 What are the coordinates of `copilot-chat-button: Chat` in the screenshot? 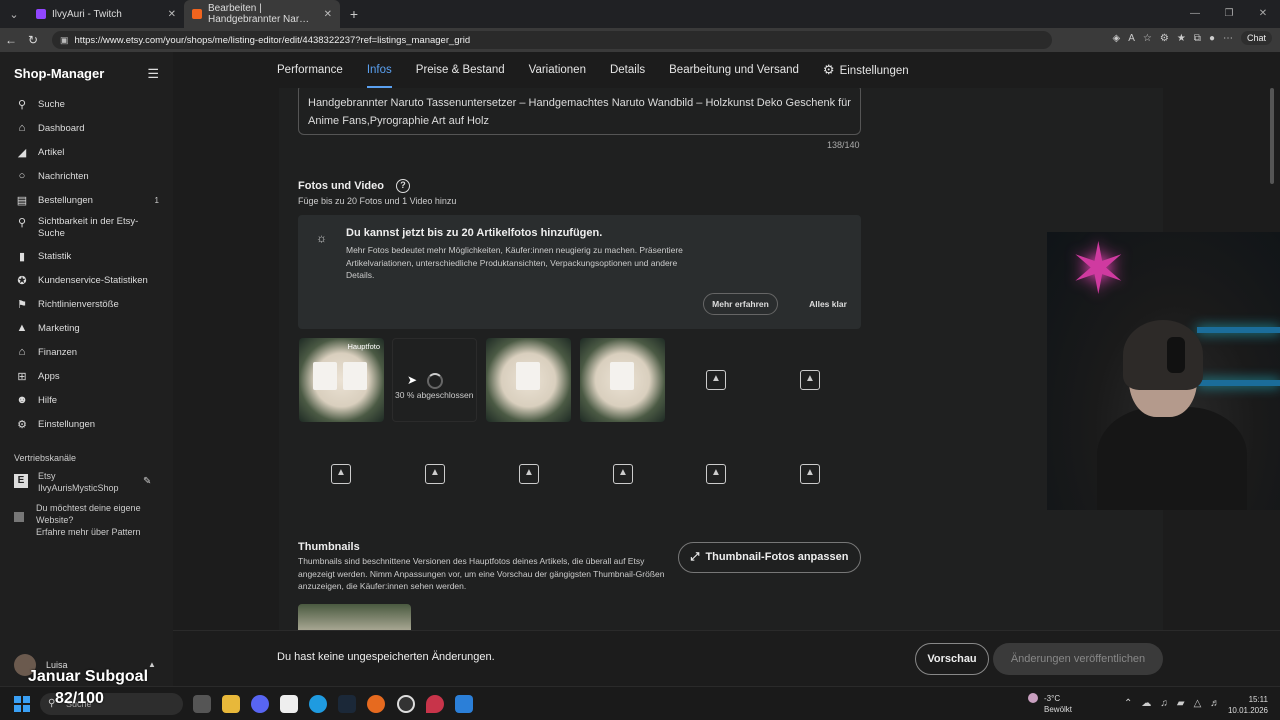 It's located at (1256, 38).